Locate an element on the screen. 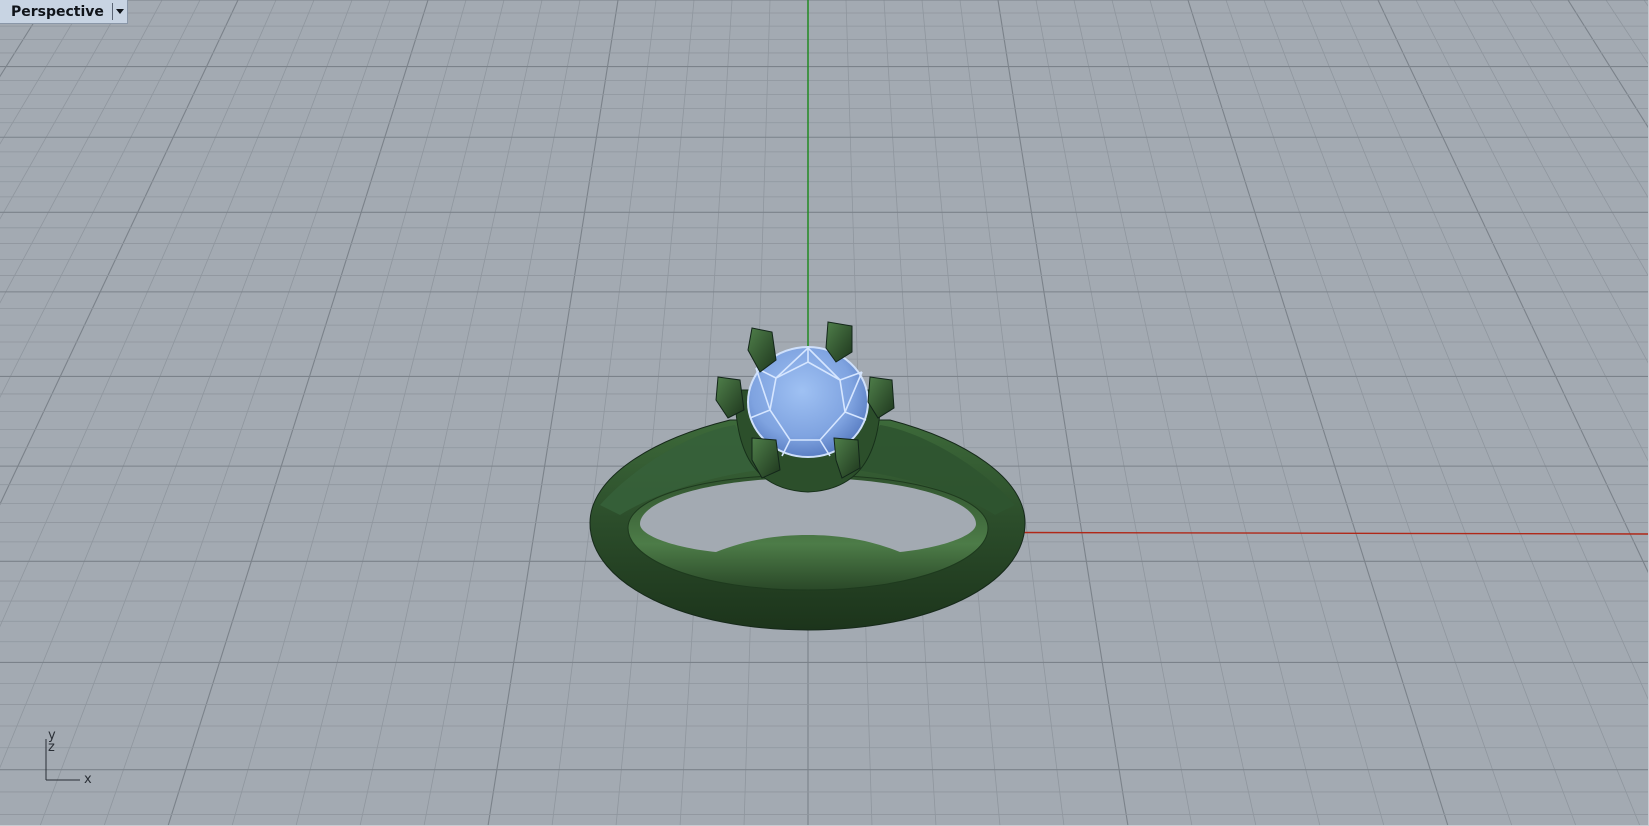  viewport-title-tab: Perspective is located at coordinates (64, 12).